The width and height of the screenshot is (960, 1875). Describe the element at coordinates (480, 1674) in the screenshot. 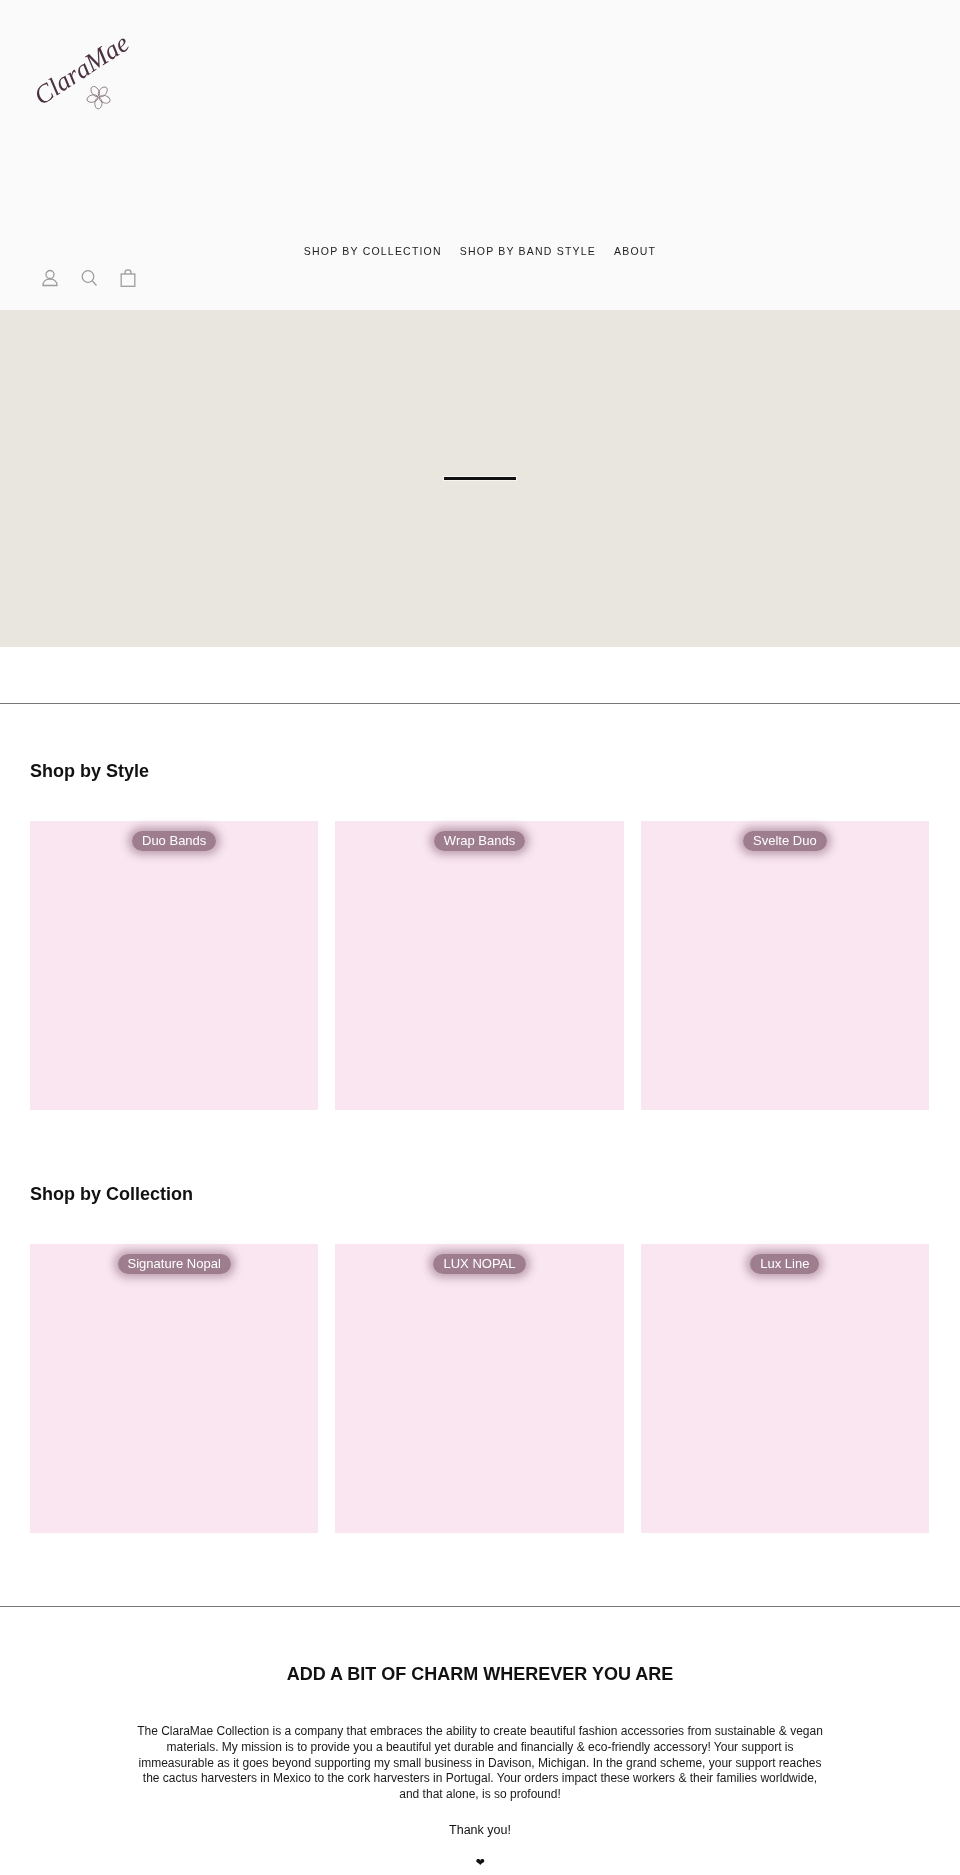

I see `about-heading: ADD A BIT OF CHARM WHEREVER YOU ARE` at that location.